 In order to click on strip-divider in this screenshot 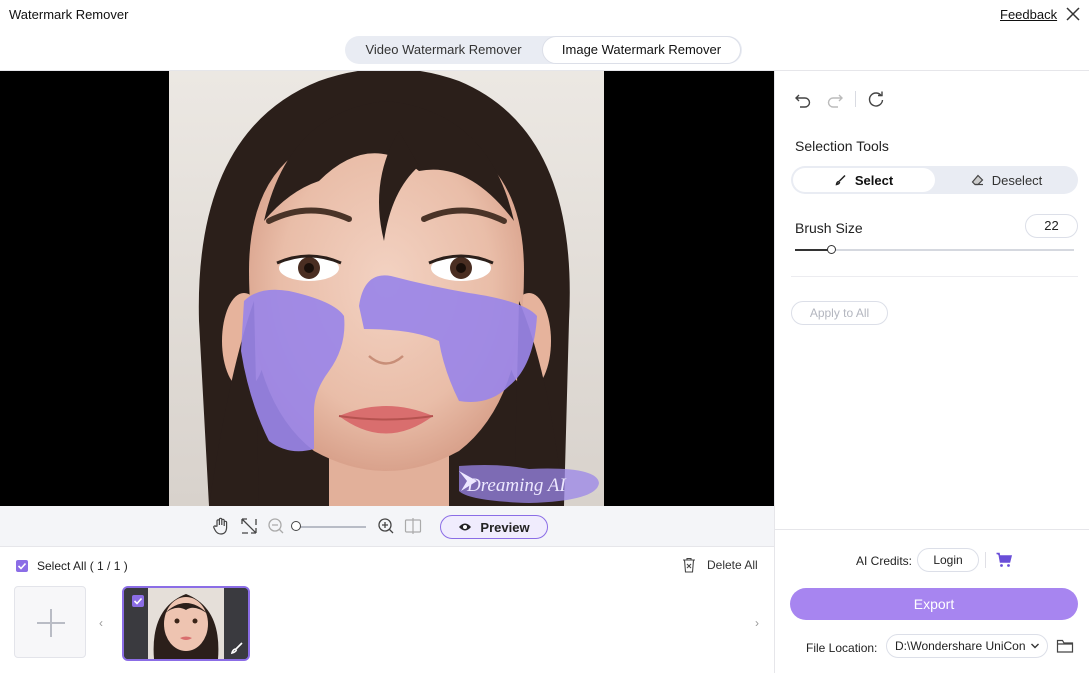, I will do `click(387, 546)`.